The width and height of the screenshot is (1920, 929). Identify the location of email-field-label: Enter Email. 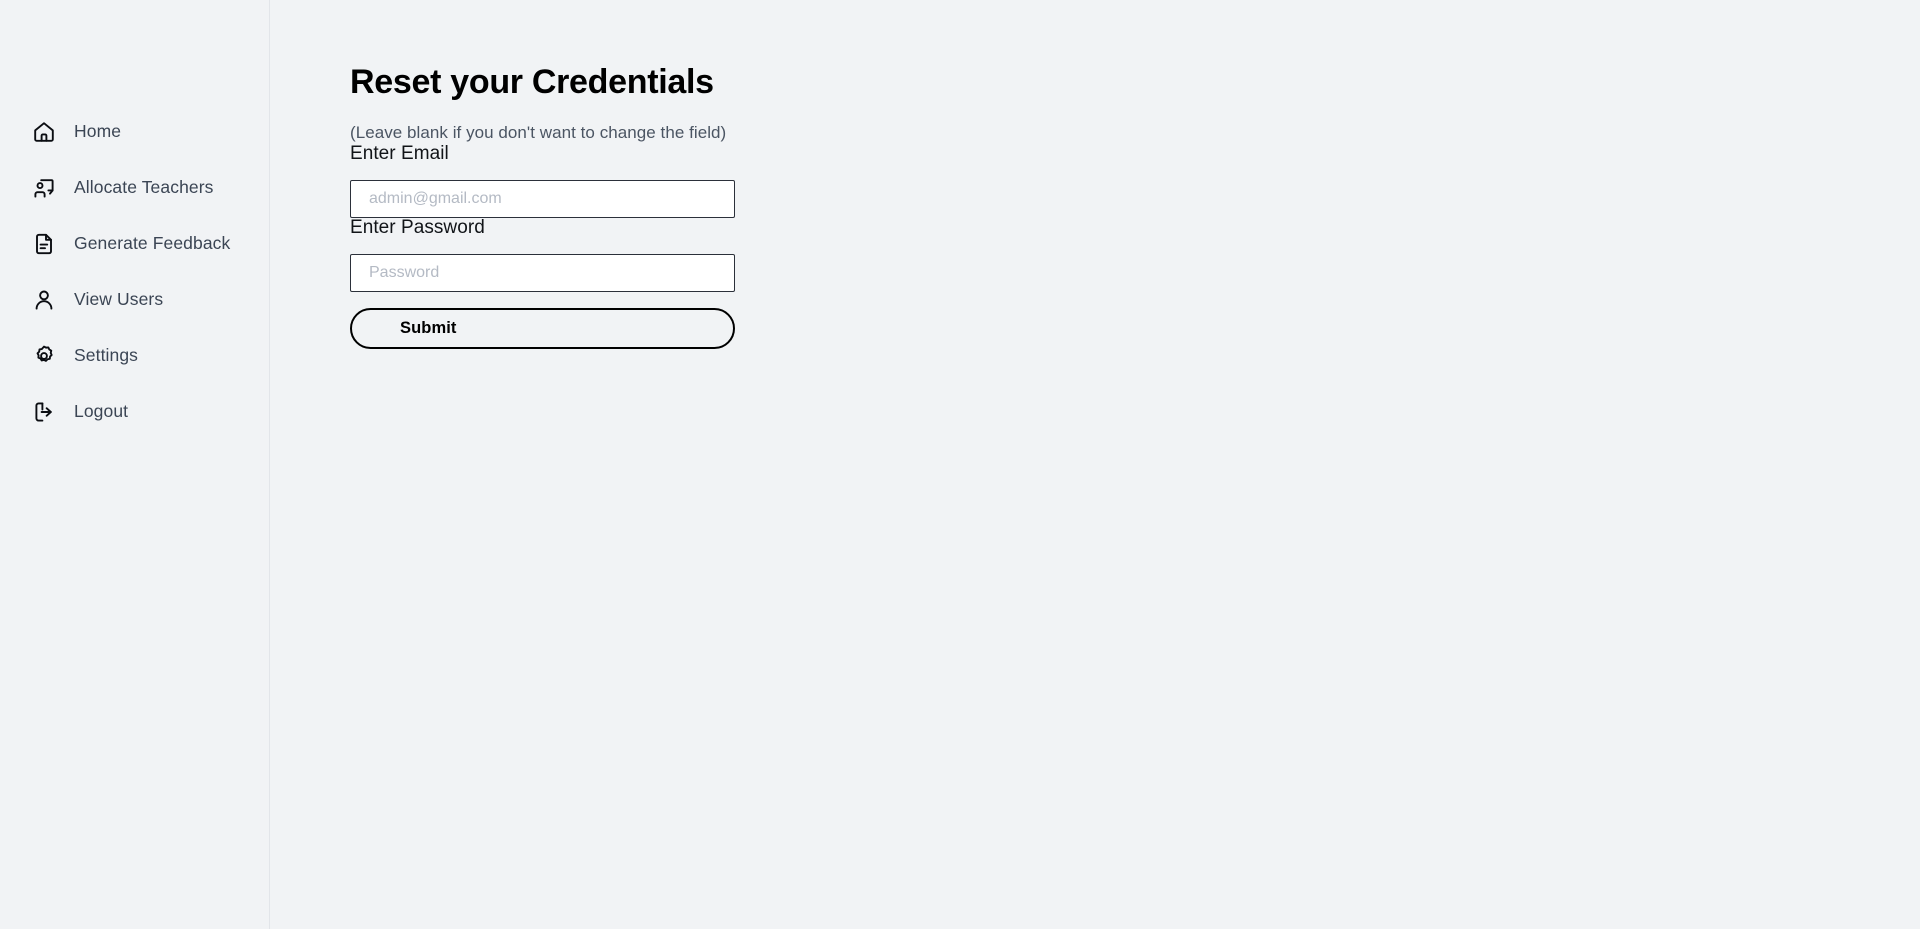
(399, 153).